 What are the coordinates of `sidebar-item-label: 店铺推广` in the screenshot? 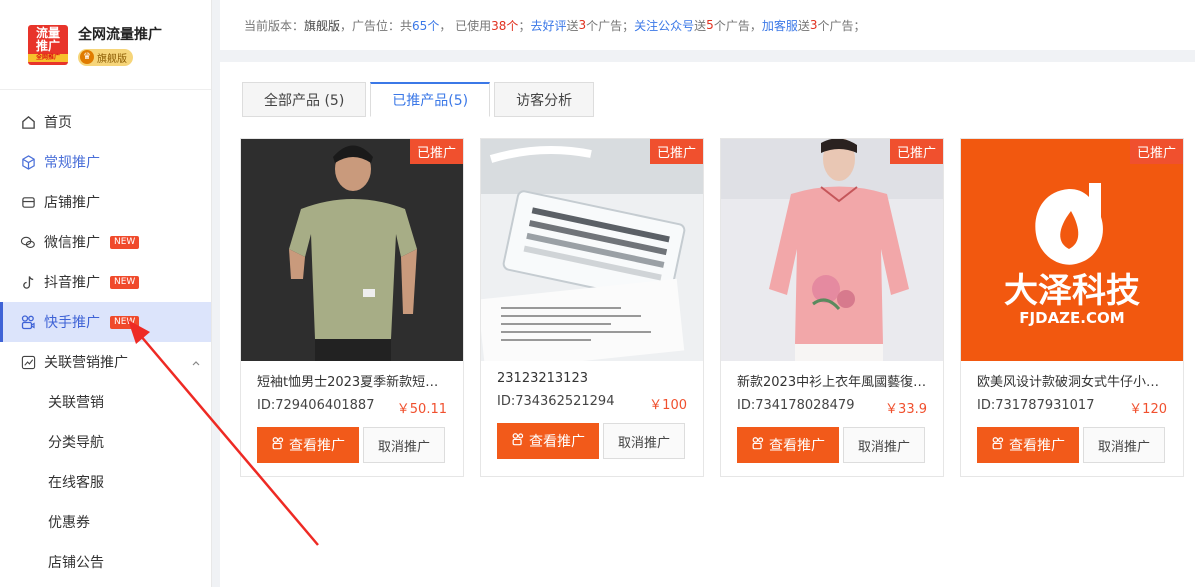 It's located at (72, 203).